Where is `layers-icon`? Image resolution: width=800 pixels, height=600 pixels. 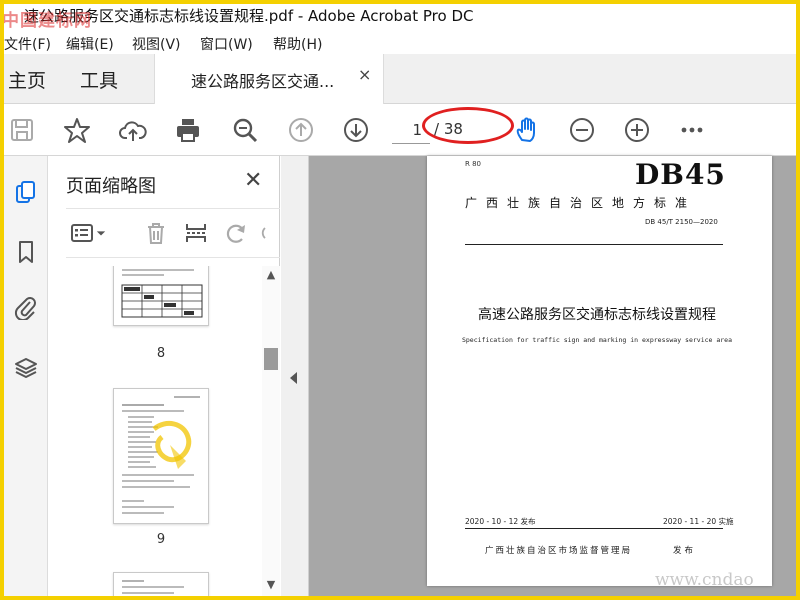 layers-icon is located at coordinates (26, 368).